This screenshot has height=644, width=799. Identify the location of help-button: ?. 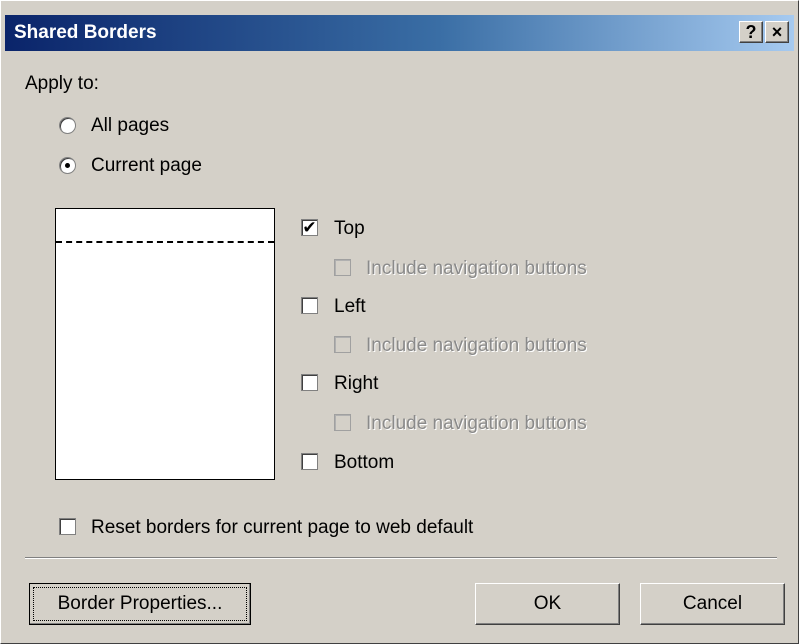
(751, 32).